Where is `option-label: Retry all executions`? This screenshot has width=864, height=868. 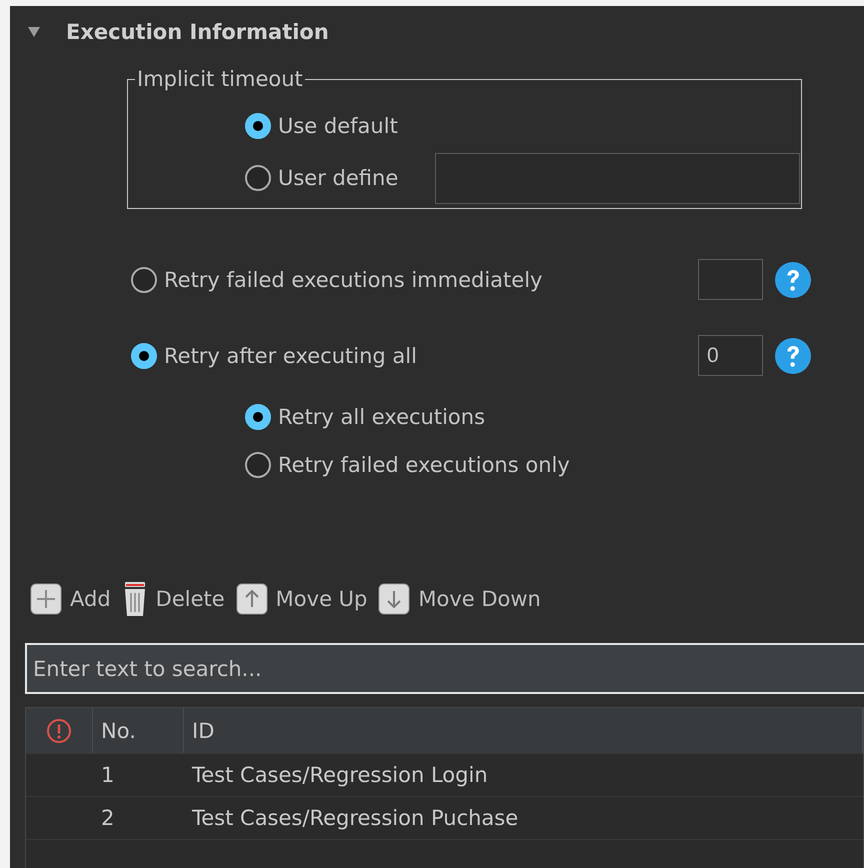
option-label: Retry all executions is located at coordinates (382, 417).